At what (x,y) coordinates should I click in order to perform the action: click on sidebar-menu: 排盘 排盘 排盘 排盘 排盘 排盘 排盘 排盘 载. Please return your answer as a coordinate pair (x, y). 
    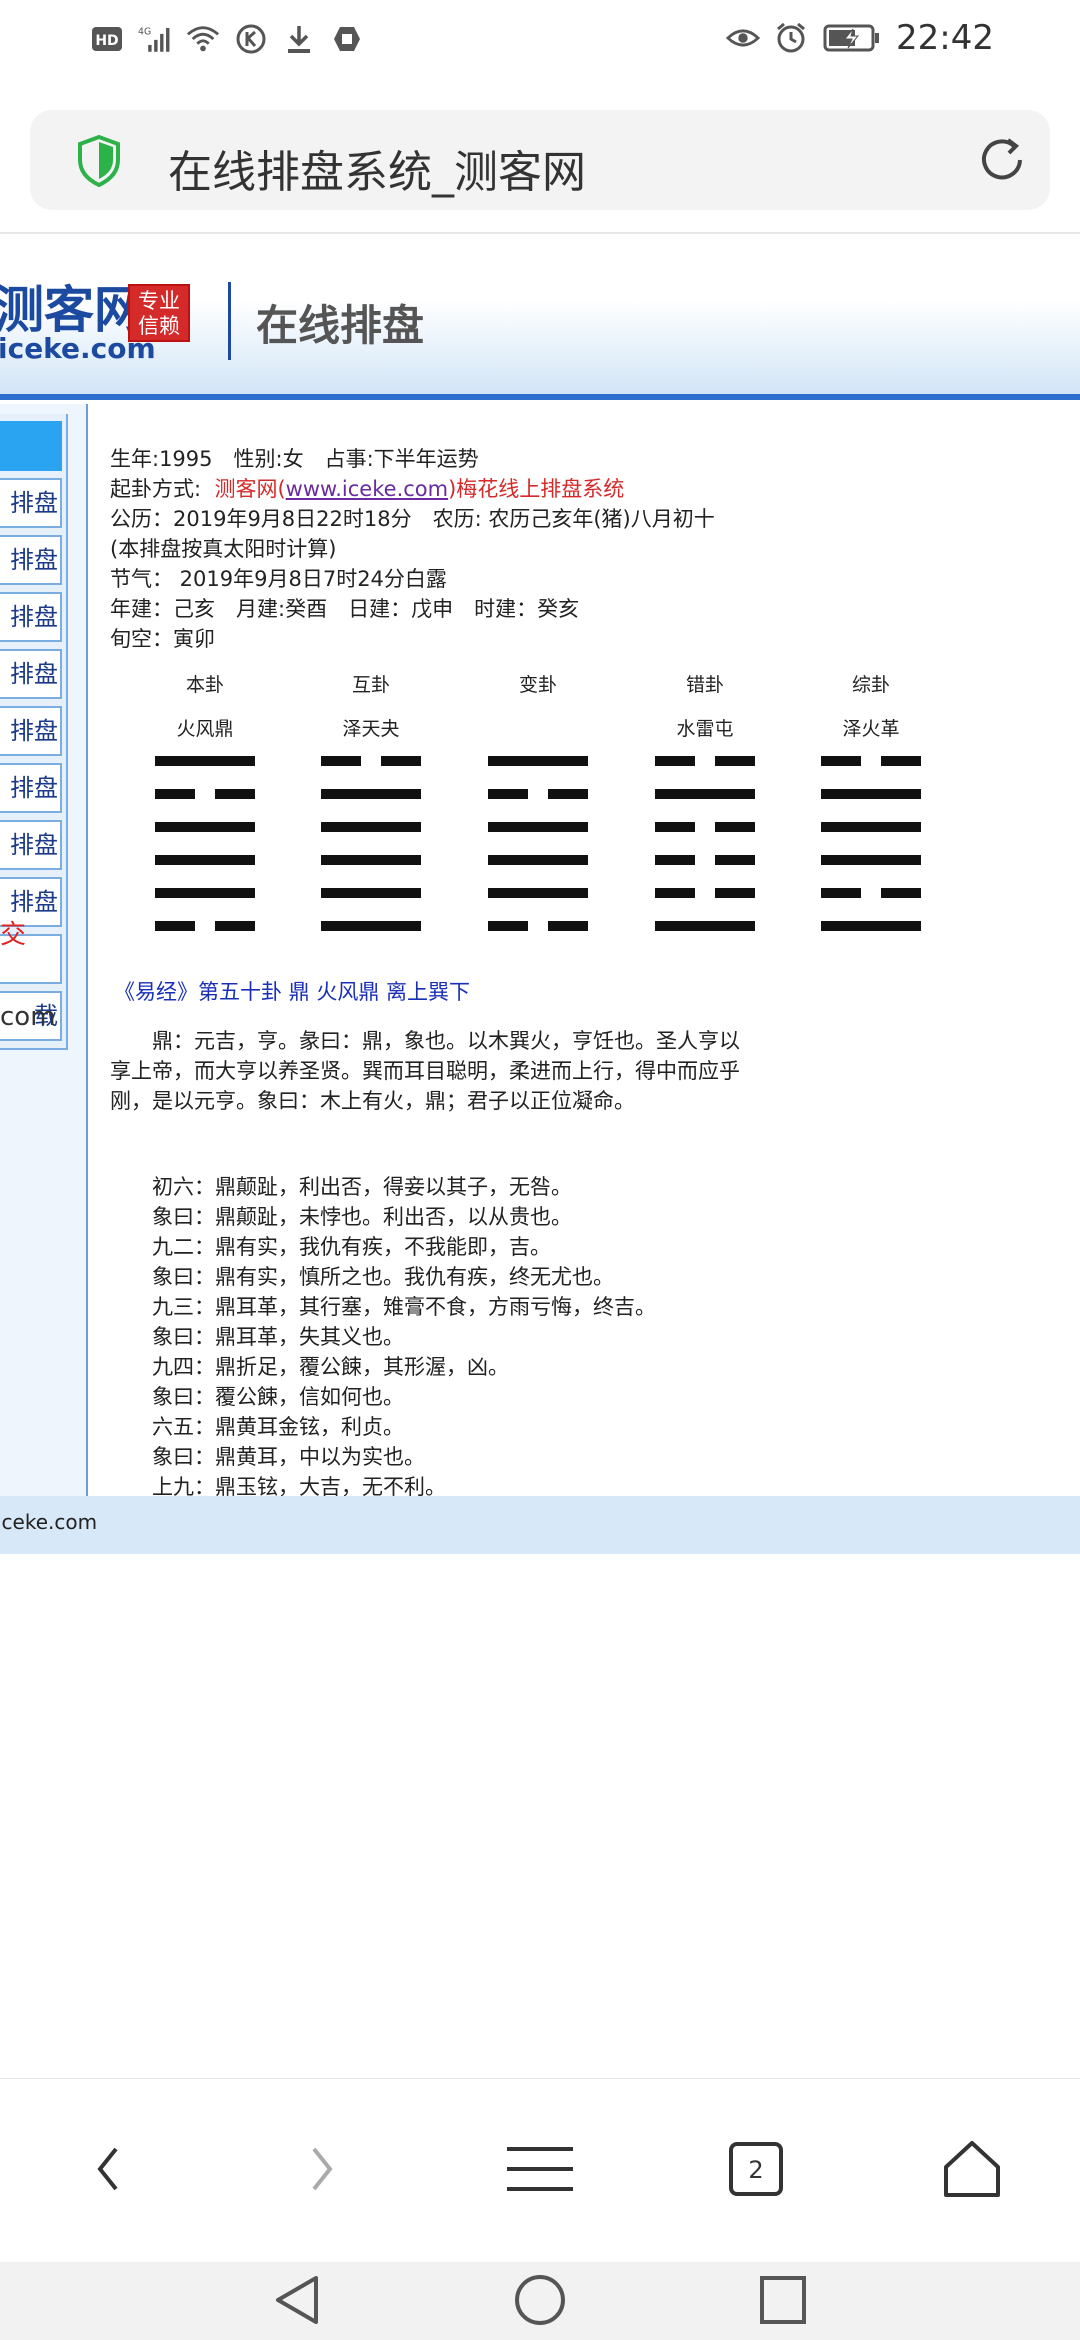
    Looking at the image, I should click on (34, 732).